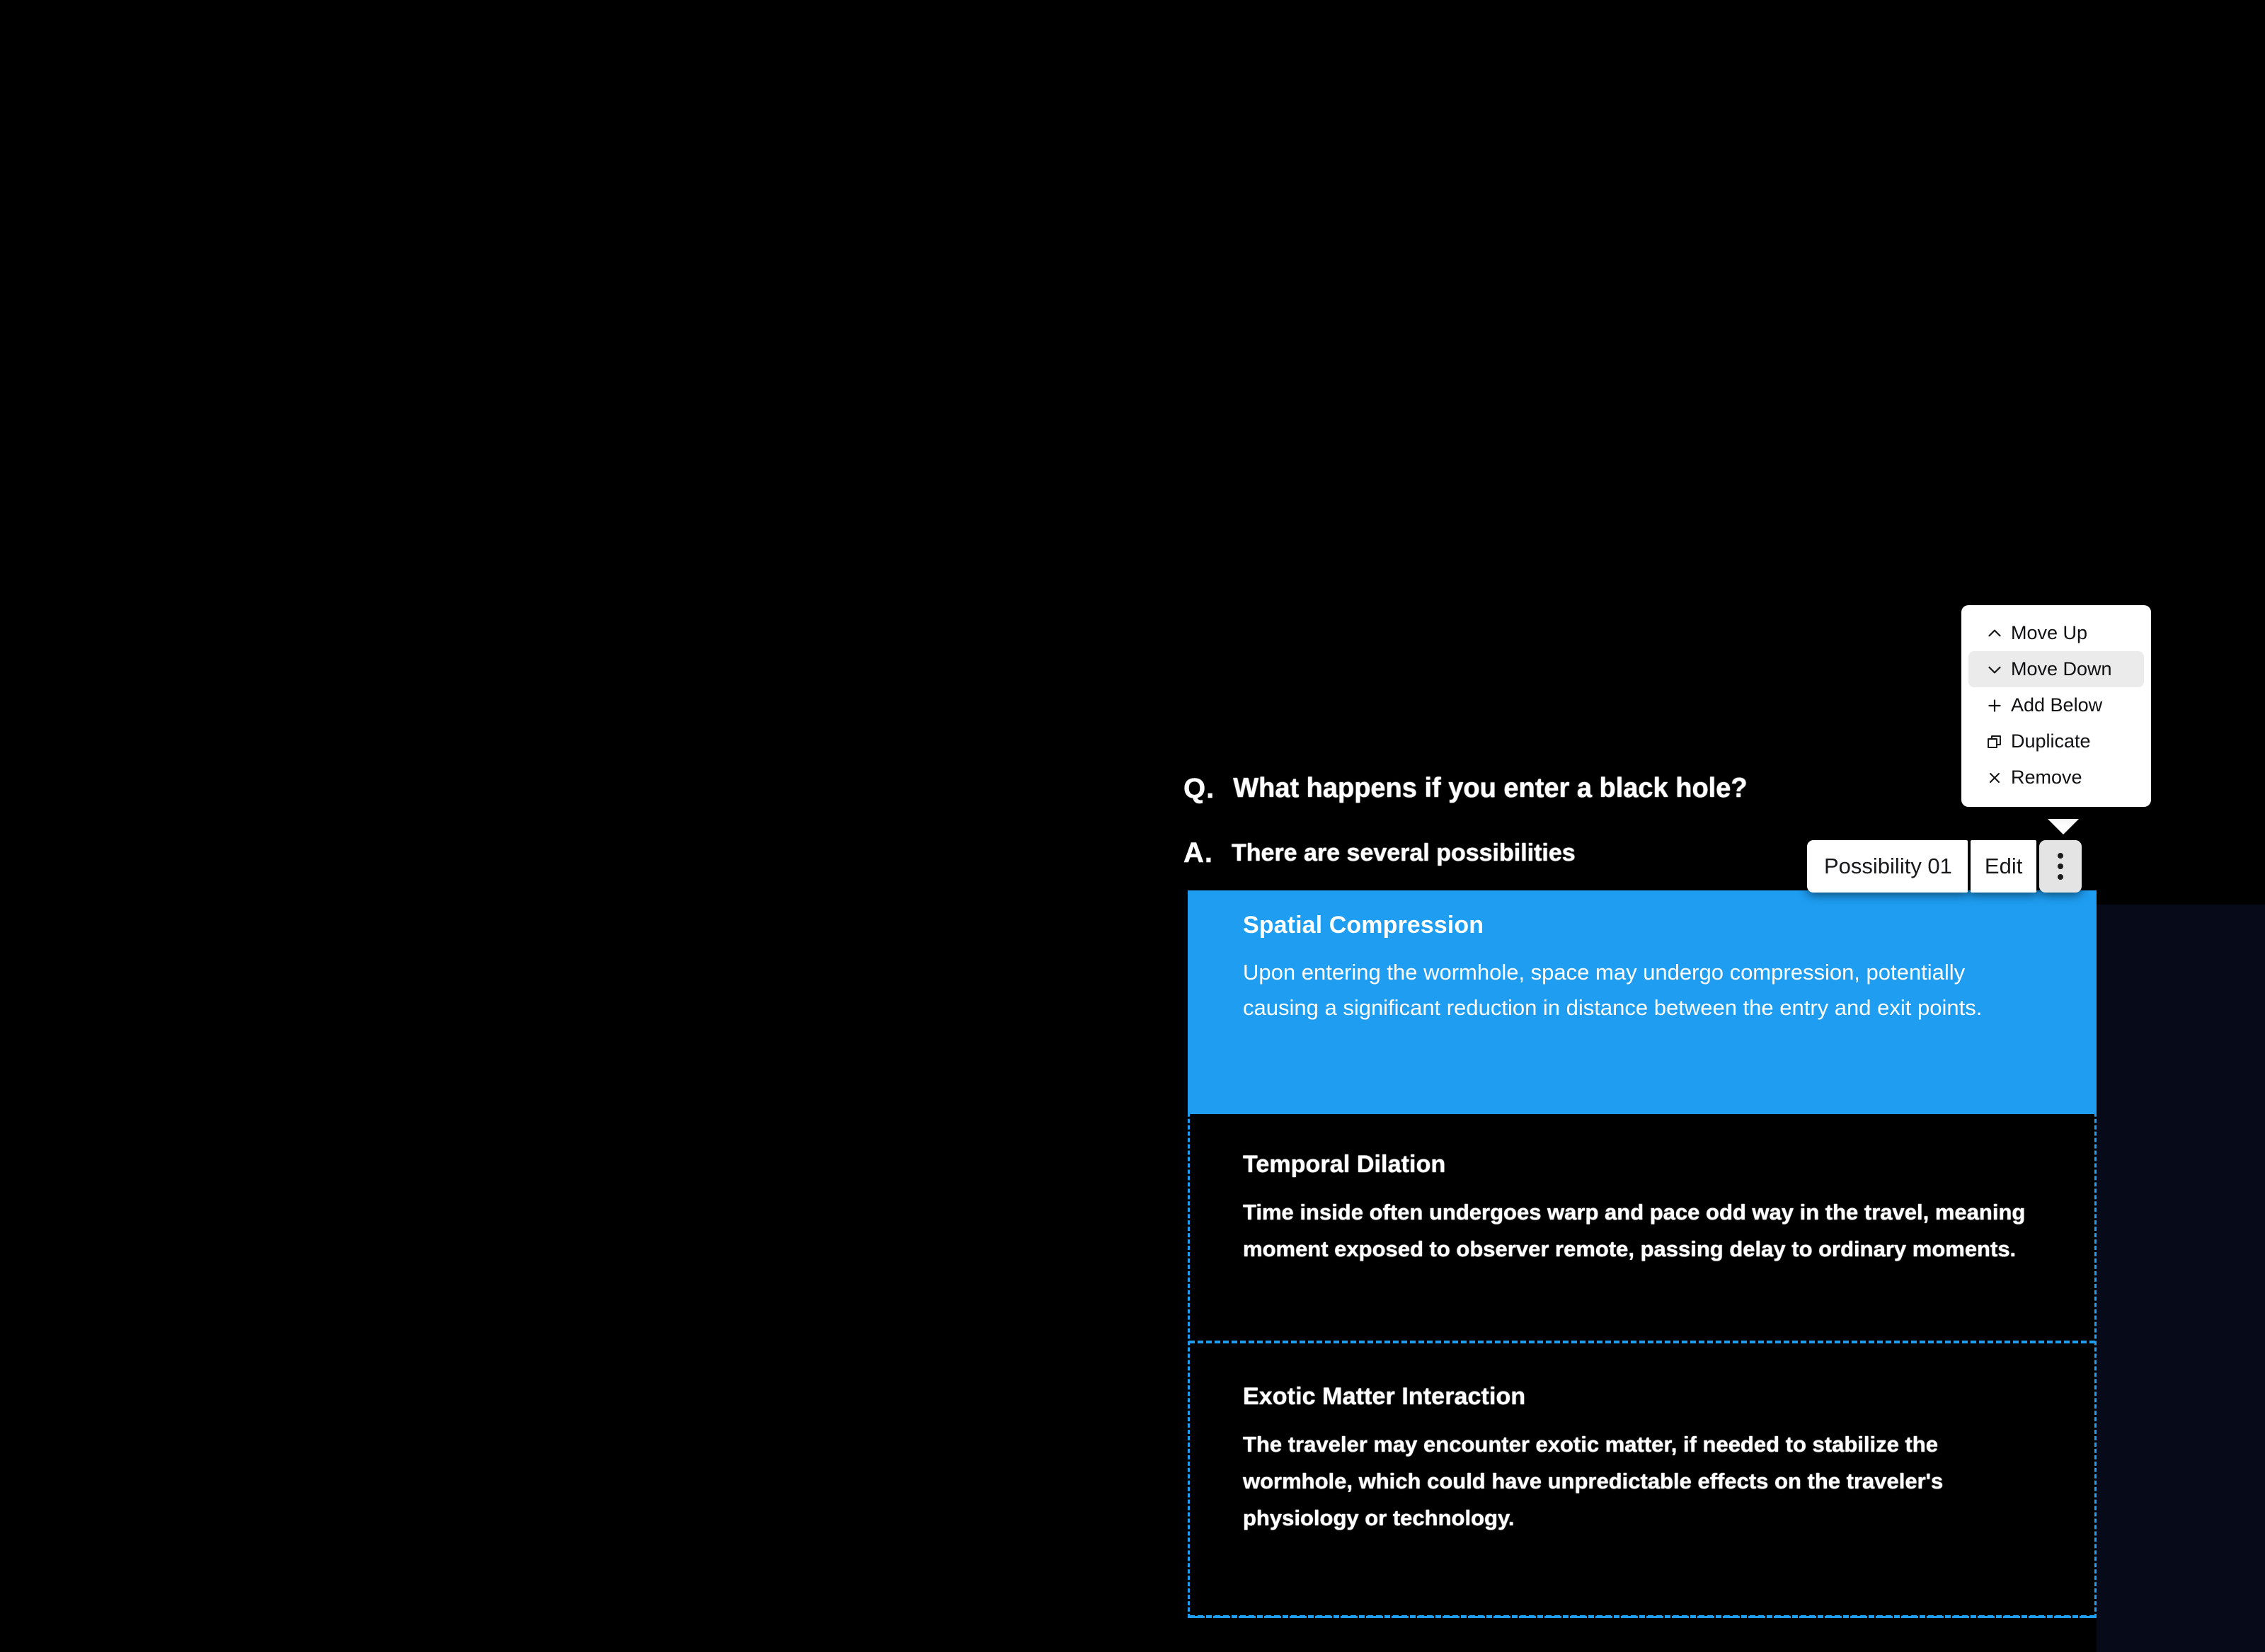 Image resolution: width=2265 pixels, height=1652 pixels. I want to click on menu-item-move-up: Move Up, so click(2056, 633).